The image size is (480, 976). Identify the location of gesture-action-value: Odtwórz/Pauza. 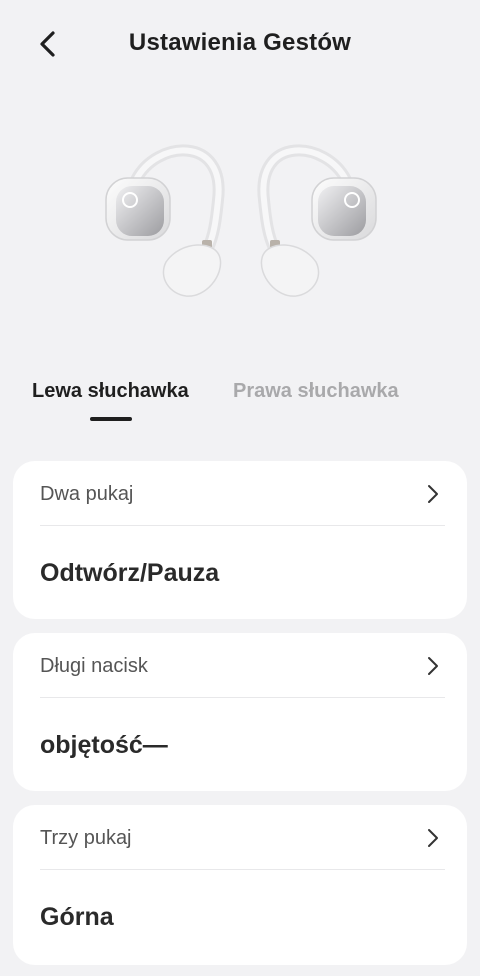
(130, 573).